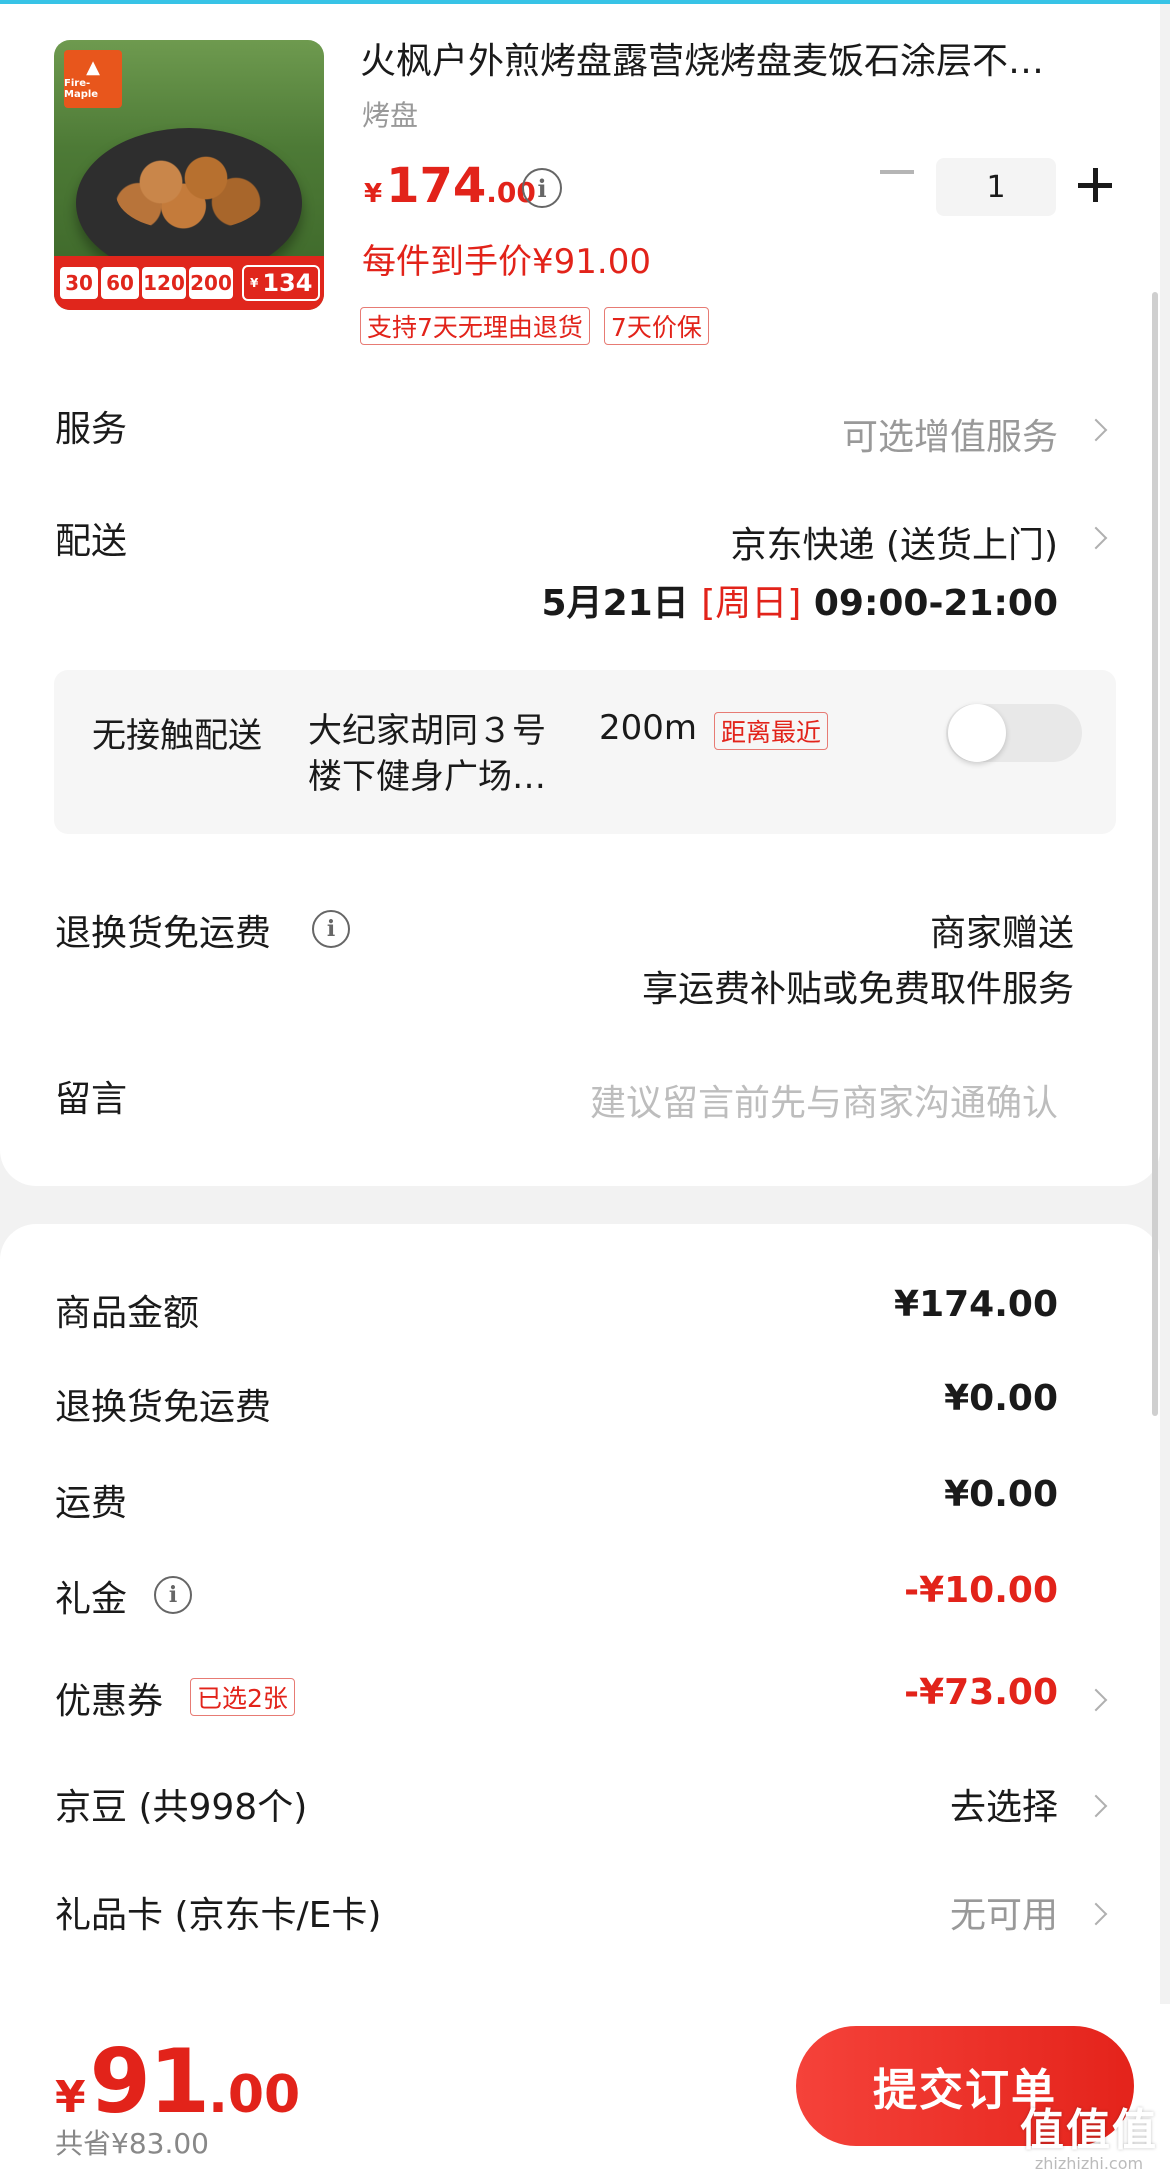 This screenshot has width=1170, height=2182. What do you see at coordinates (91, 1503) in the screenshot?
I see `shipping-fee-label: 运费` at bounding box center [91, 1503].